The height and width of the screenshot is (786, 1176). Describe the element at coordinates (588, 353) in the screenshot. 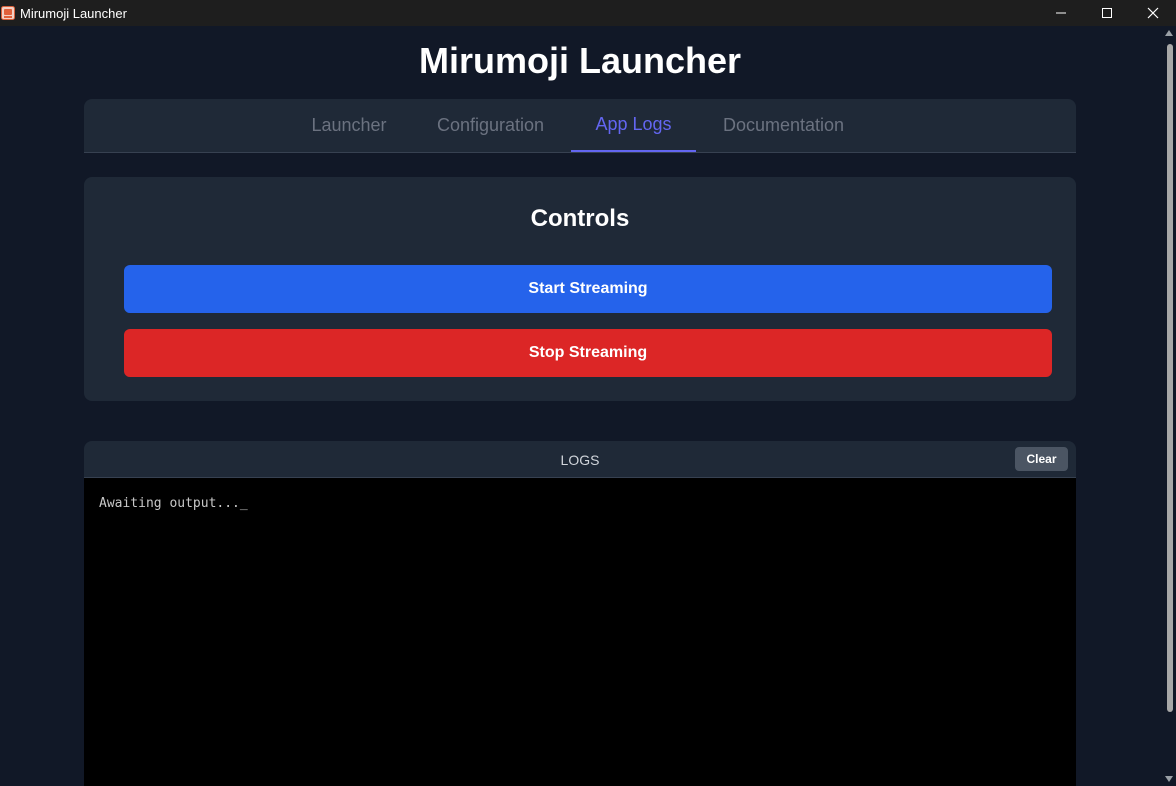

I see `stop-streaming-button: Stop Streaming` at that location.